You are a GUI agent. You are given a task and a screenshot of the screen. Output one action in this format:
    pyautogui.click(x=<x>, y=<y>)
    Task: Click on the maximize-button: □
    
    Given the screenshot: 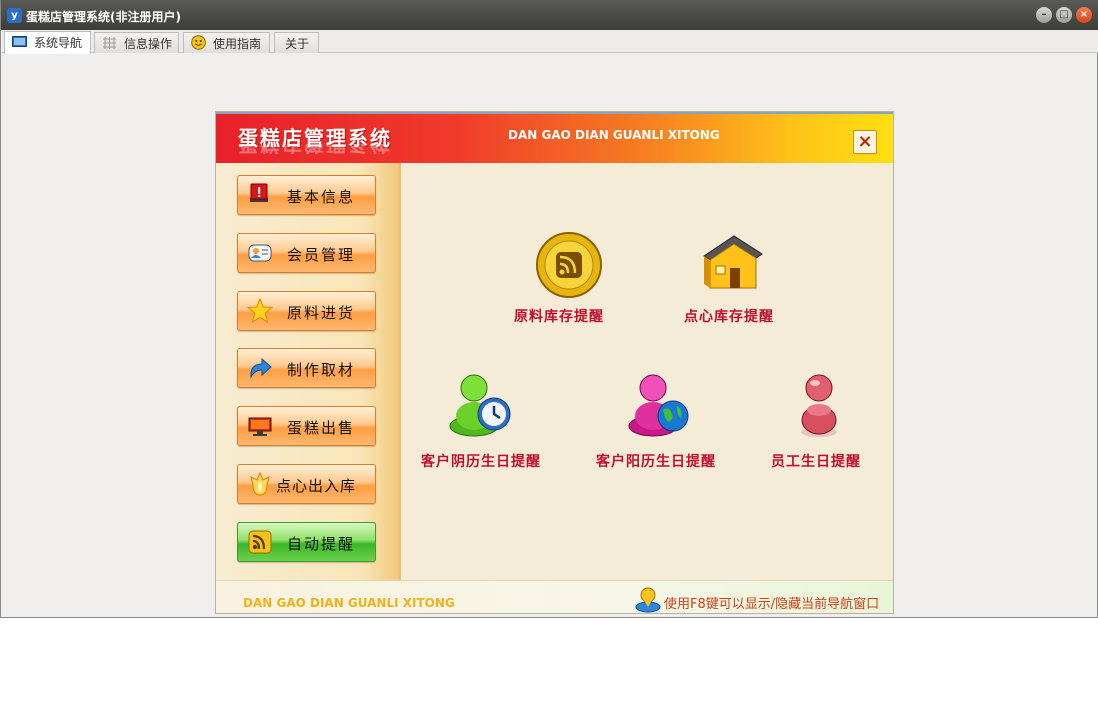 What is the action you would take?
    pyautogui.click(x=1064, y=15)
    